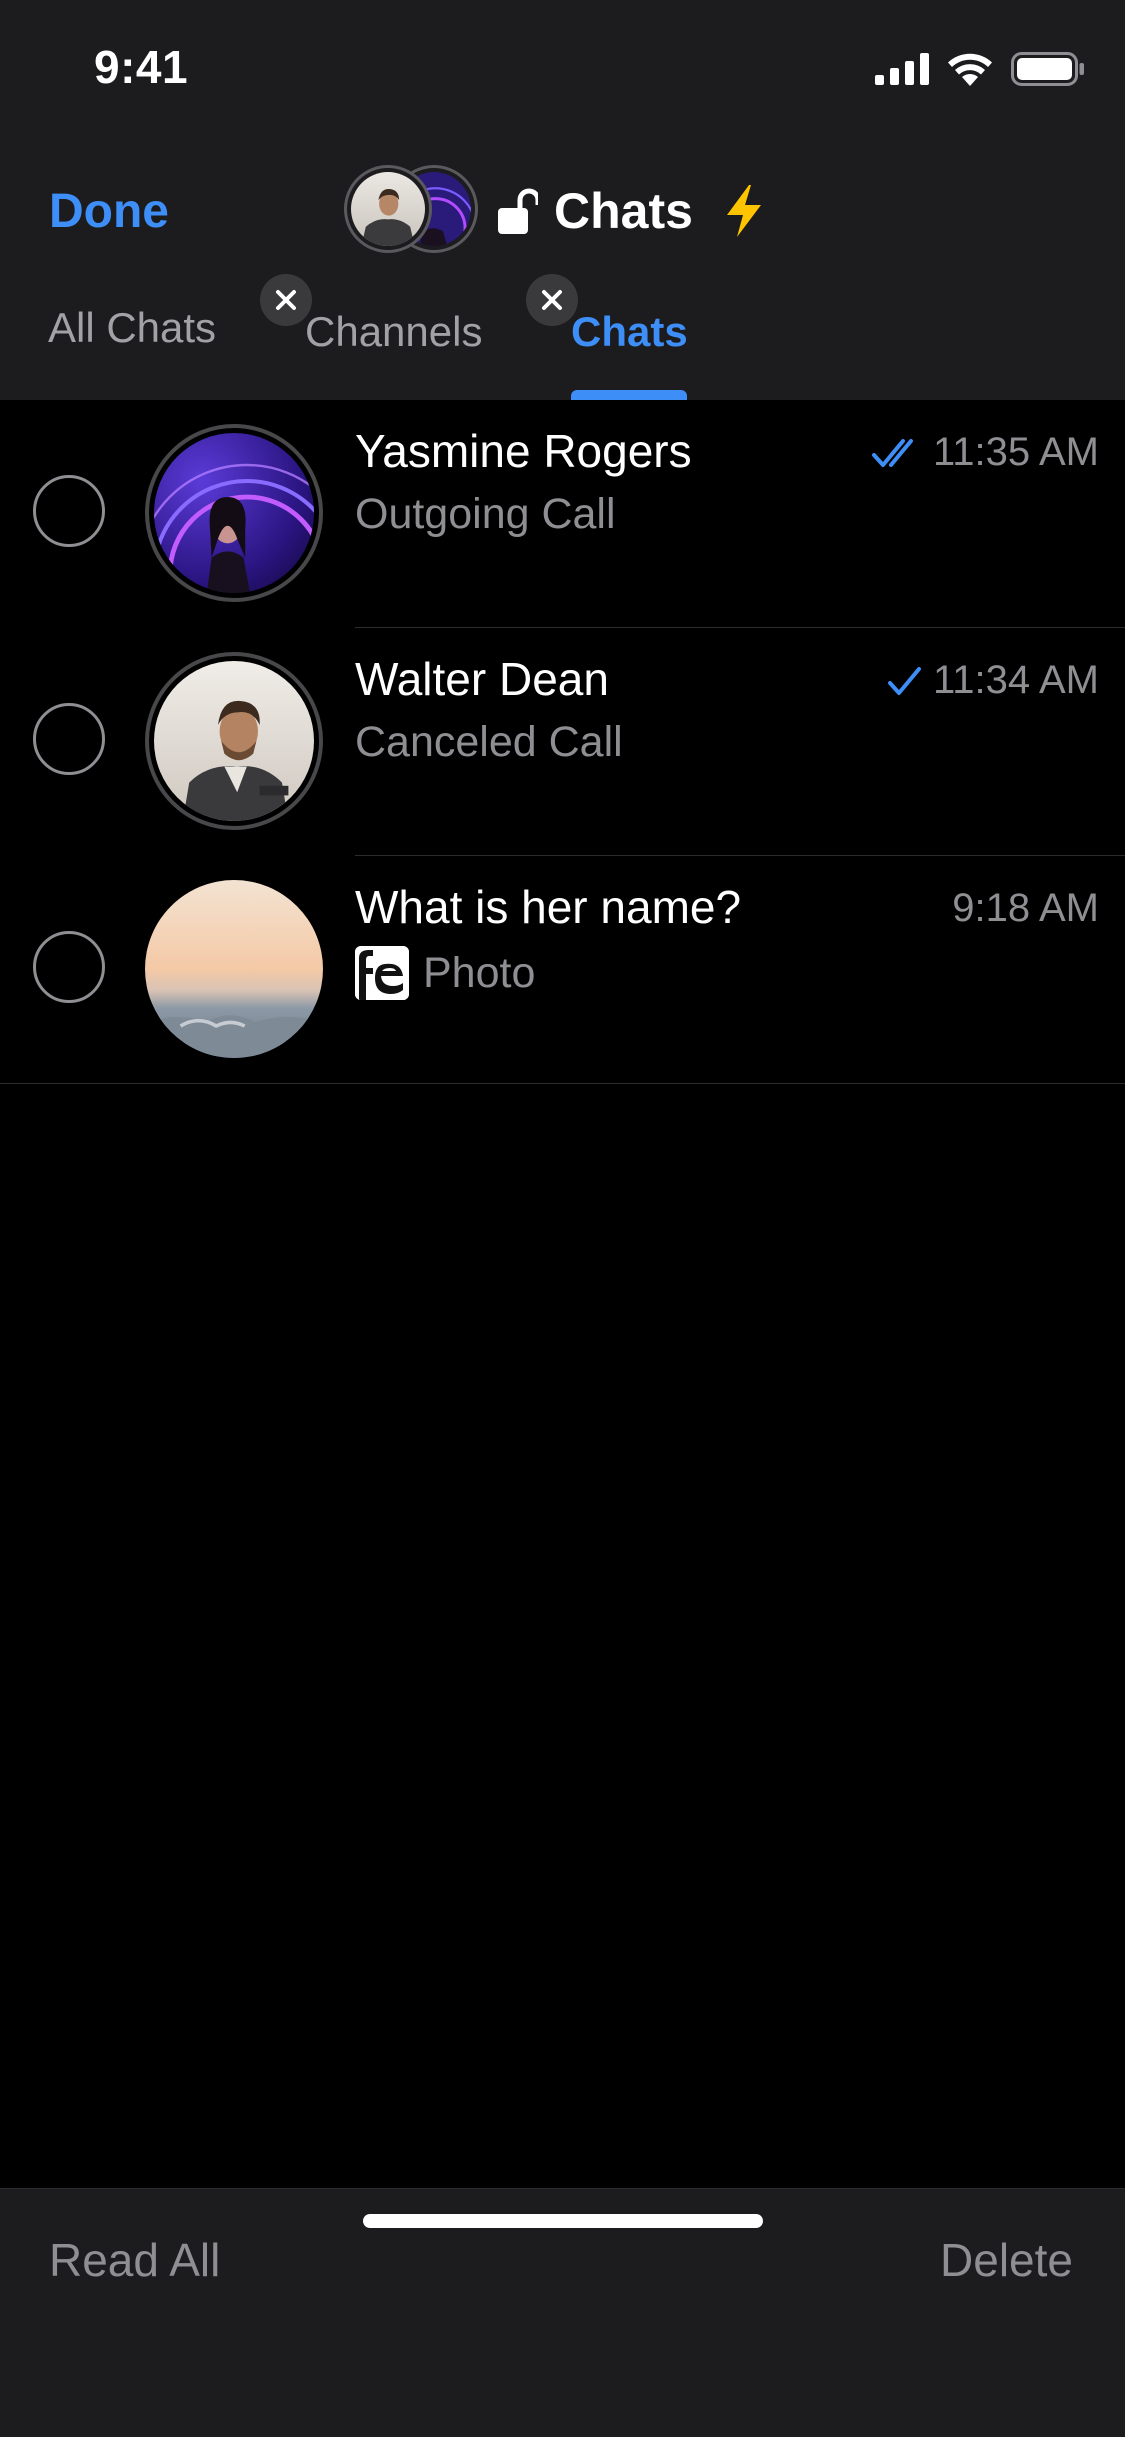 The width and height of the screenshot is (1125, 2437). Describe the element at coordinates (141, 67) in the screenshot. I see `status-bar-time: 9:41` at that location.